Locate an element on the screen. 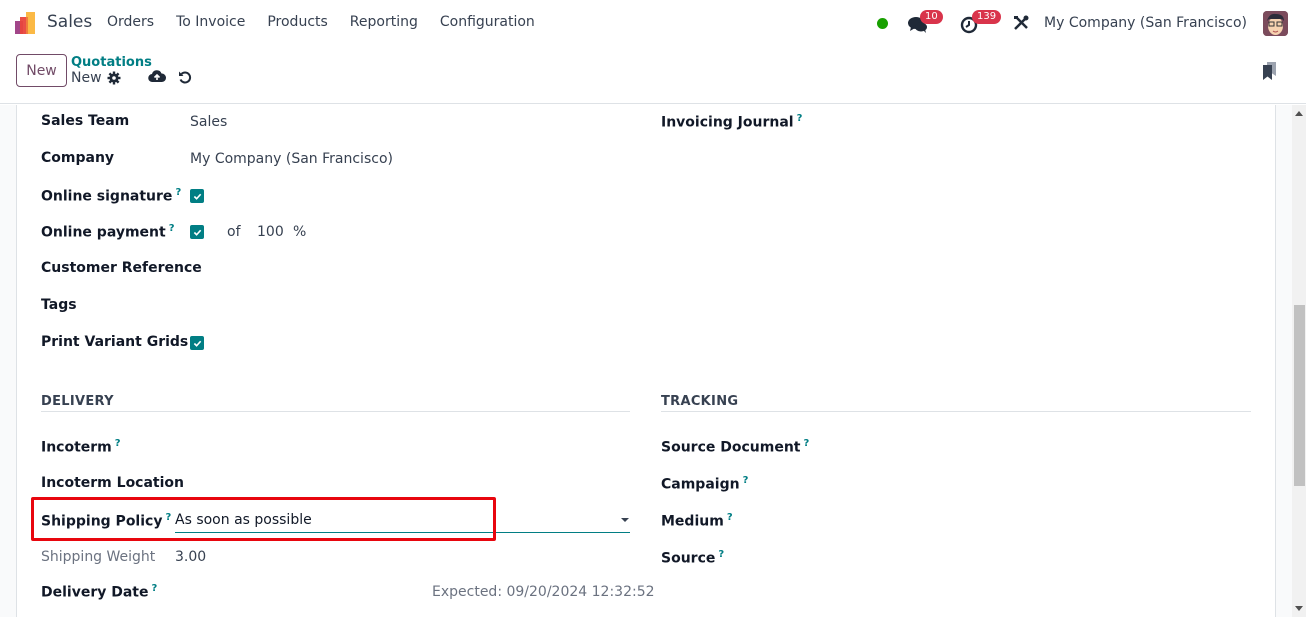  discard-undo-icon is located at coordinates (185, 77).